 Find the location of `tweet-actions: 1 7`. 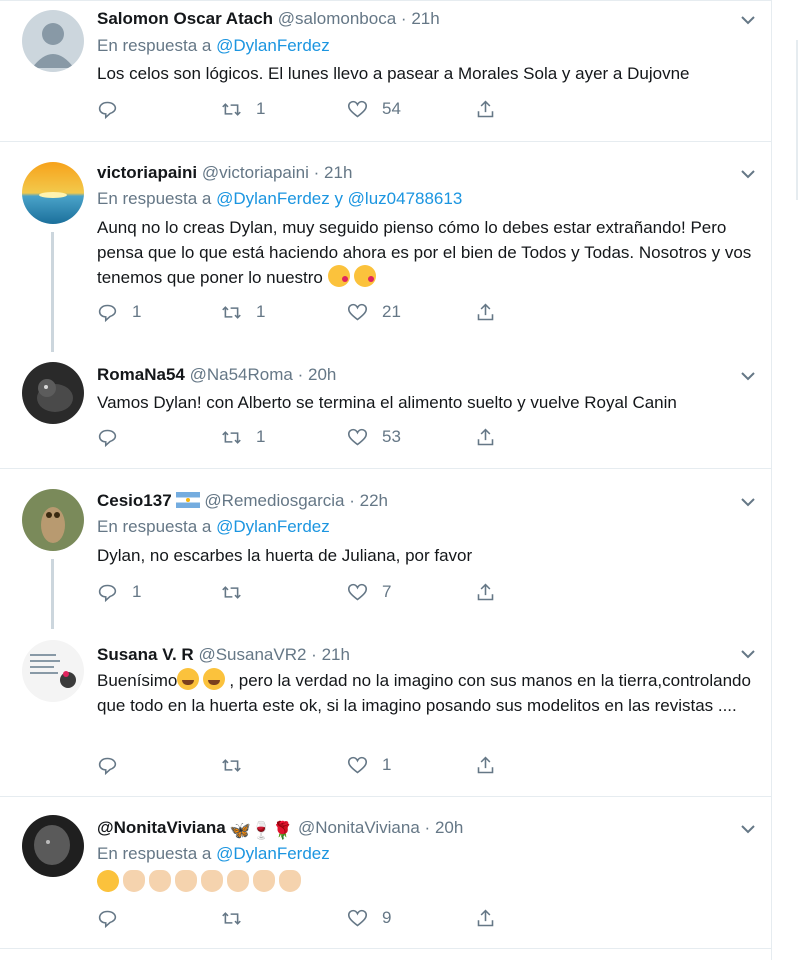

tweet-actions: 1 7 is located at coordinates (307, 592).